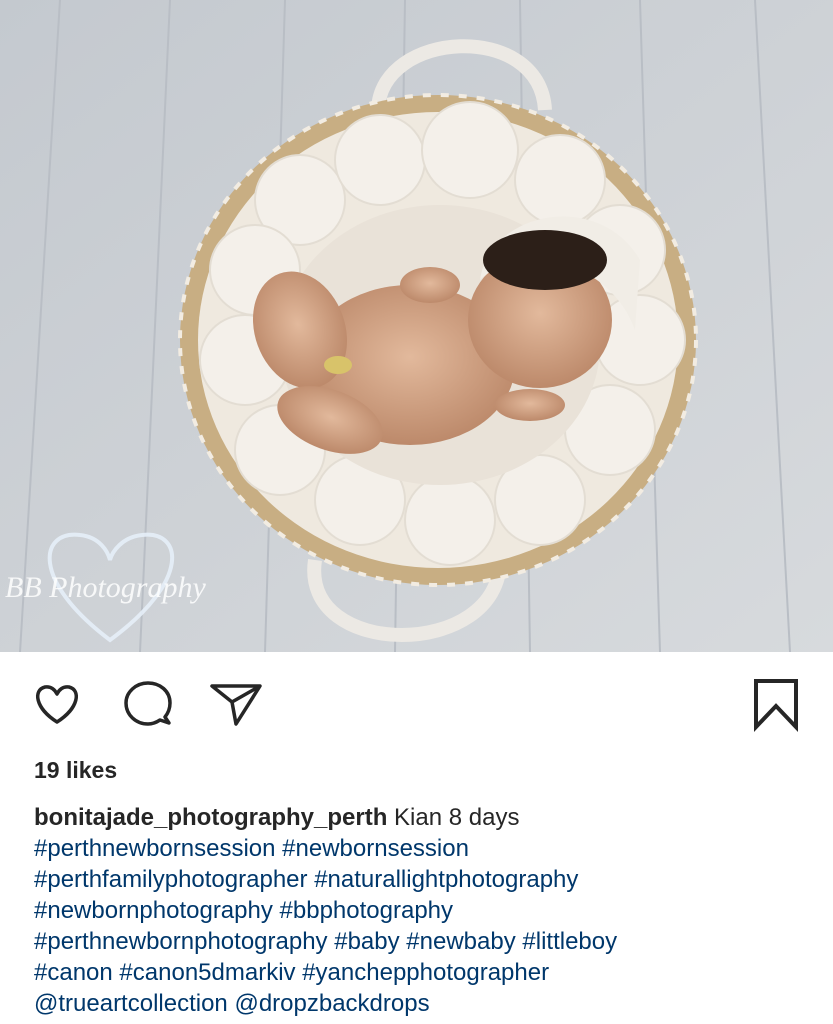 The image size is (833, 1024). I want to click on comment-icon, so click(148, 703).